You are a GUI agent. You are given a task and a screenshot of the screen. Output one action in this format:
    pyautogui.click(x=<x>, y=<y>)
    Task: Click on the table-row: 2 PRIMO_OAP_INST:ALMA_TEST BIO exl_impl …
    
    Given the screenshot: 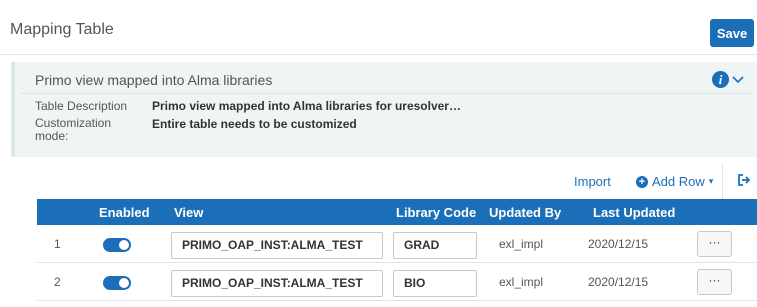 What is the action you would take?
    pyautogui.click(x=397, y=282)
    